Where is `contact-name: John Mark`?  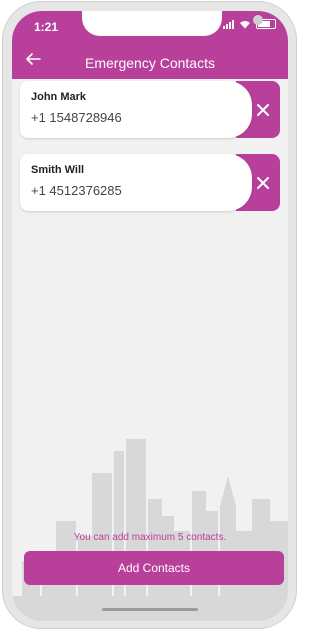
contact-name: John Mark is located at coordinates (59, 97).